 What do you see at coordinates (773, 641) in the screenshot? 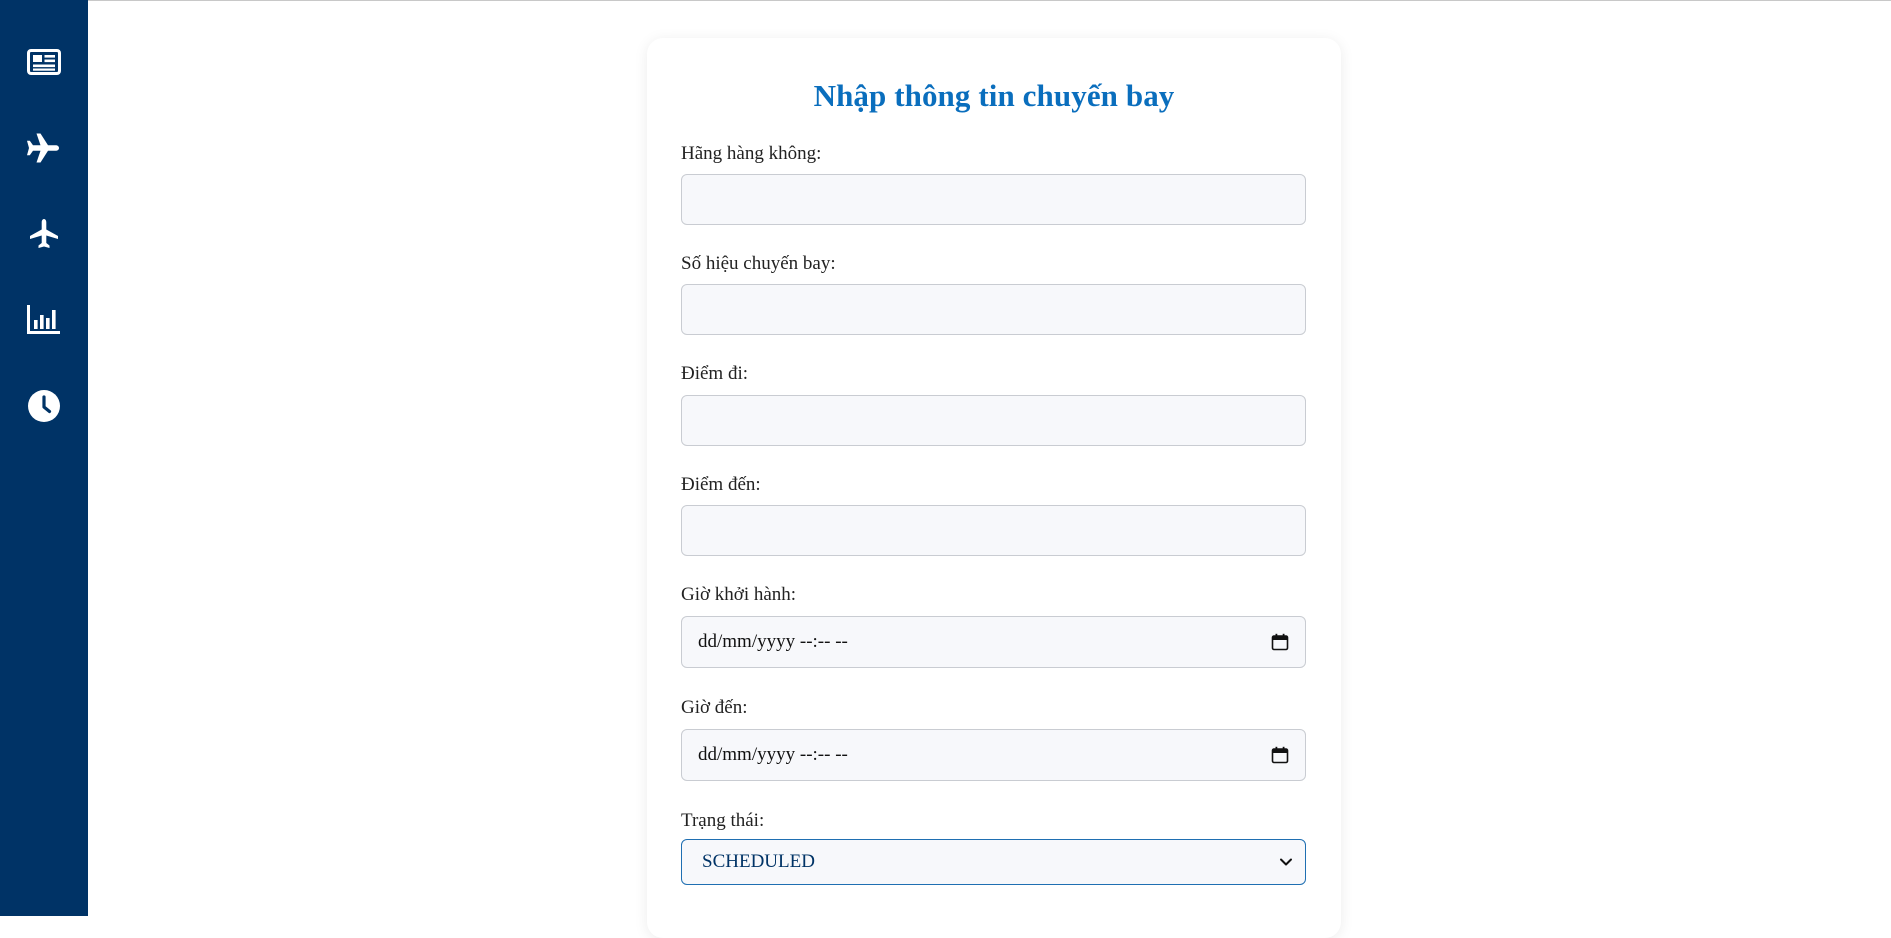
I see `departure-time-value: dd/mm/yyyy --:-- --` at bounding box center [773, 641].